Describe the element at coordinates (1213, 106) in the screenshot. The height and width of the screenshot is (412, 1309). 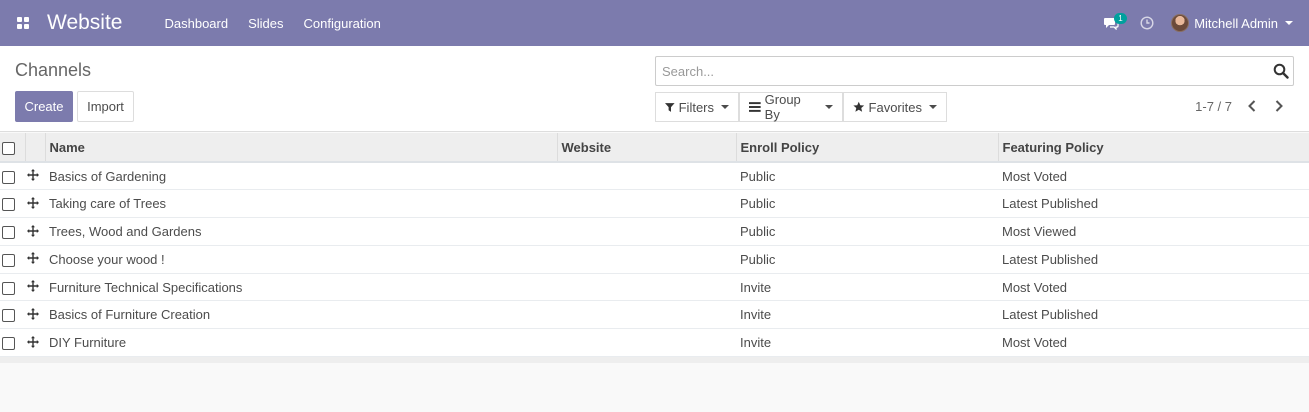
I see `pager-value: 1-7 / 7` at that location.